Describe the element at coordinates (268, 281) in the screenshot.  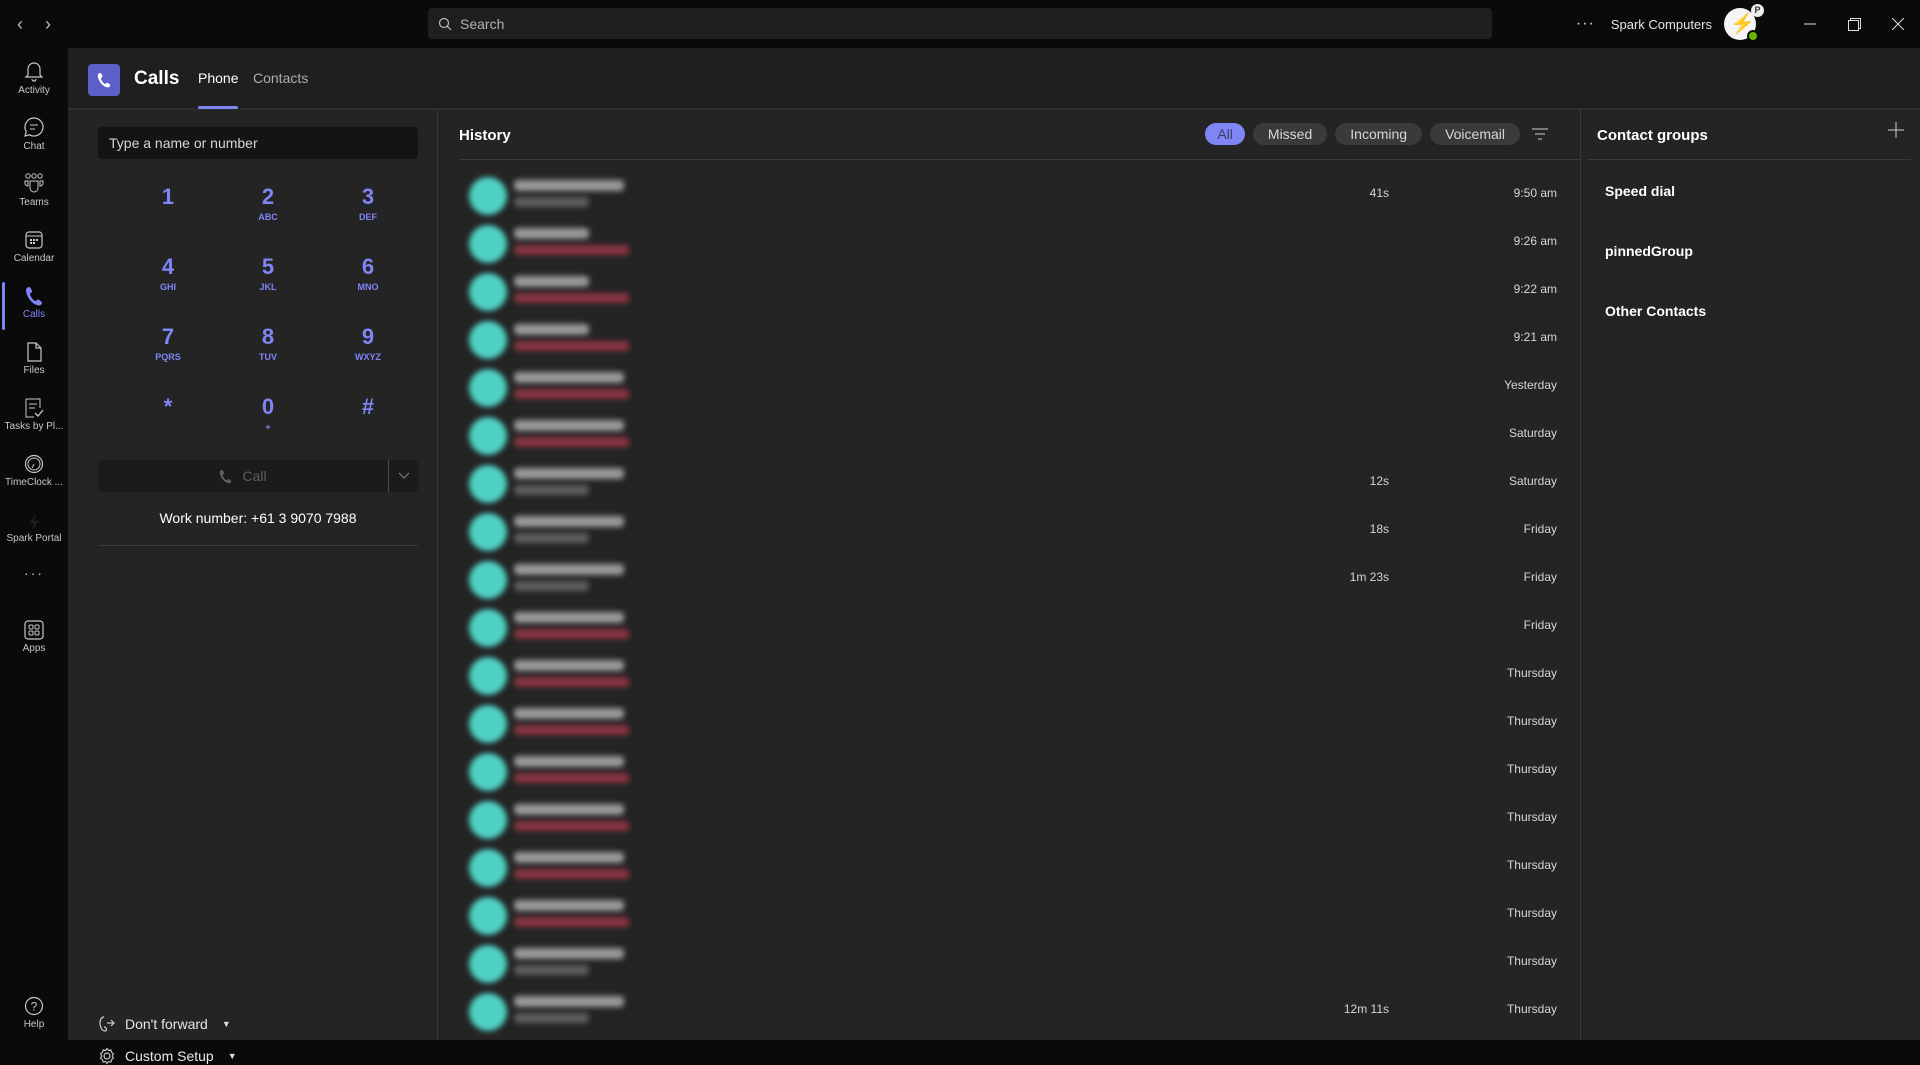
I see `dial-key: 5 JKL` at that location.